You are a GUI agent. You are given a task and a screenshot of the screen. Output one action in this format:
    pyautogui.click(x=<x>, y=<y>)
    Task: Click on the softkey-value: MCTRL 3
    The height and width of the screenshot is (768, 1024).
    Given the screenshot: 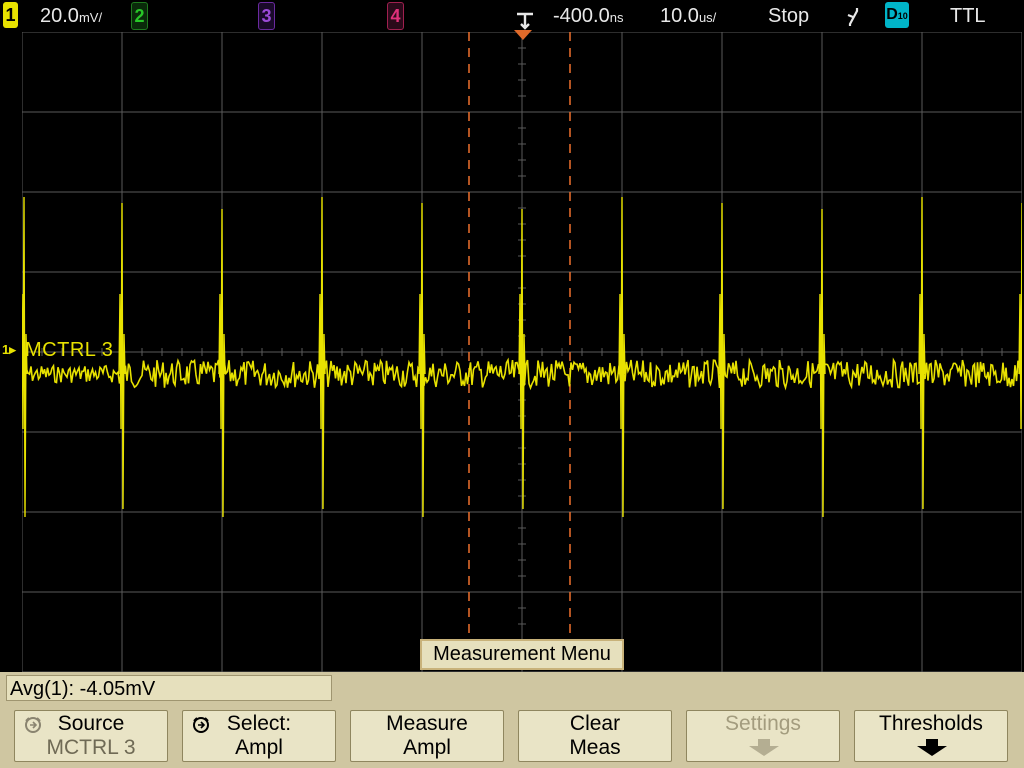 What is the action you would take?
    pyautogui.click(x=91, y=747)
    